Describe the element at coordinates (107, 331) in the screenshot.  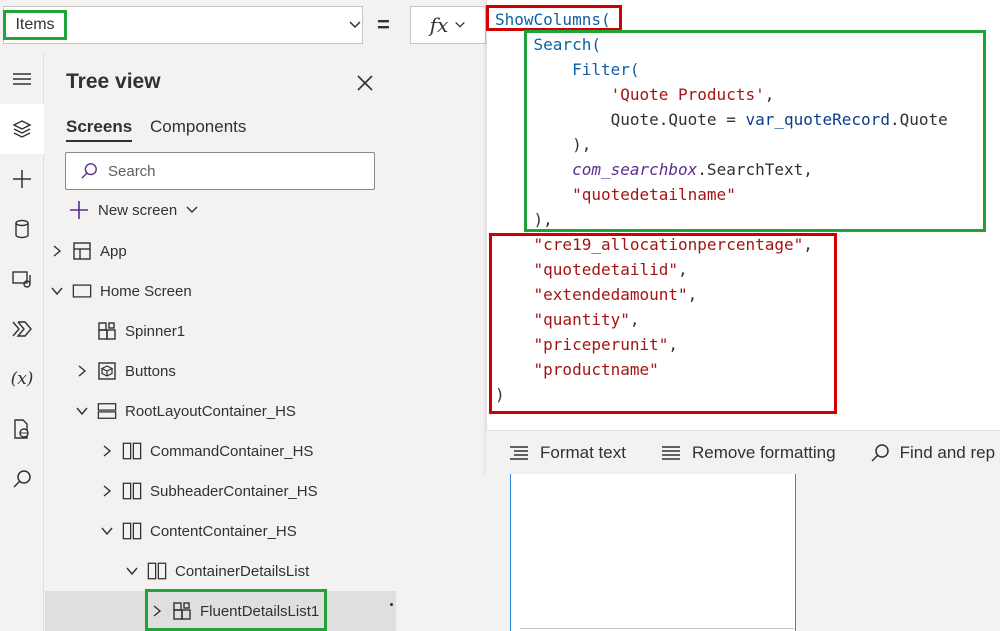
I see `component-icon` at that location.